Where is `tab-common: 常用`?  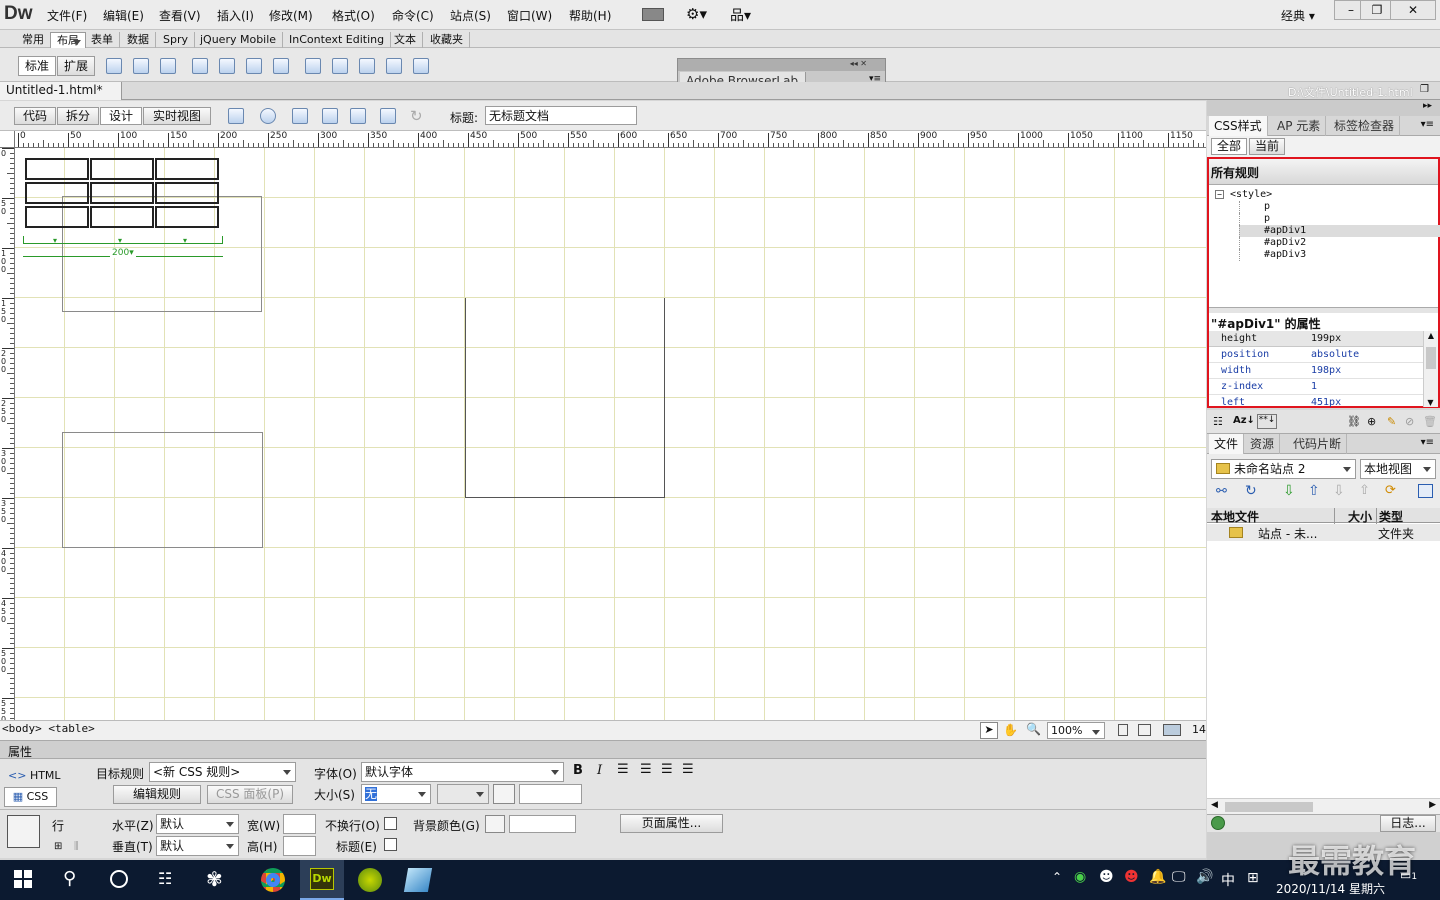
tab-common: 常用 is located at coordinates (33, 40).